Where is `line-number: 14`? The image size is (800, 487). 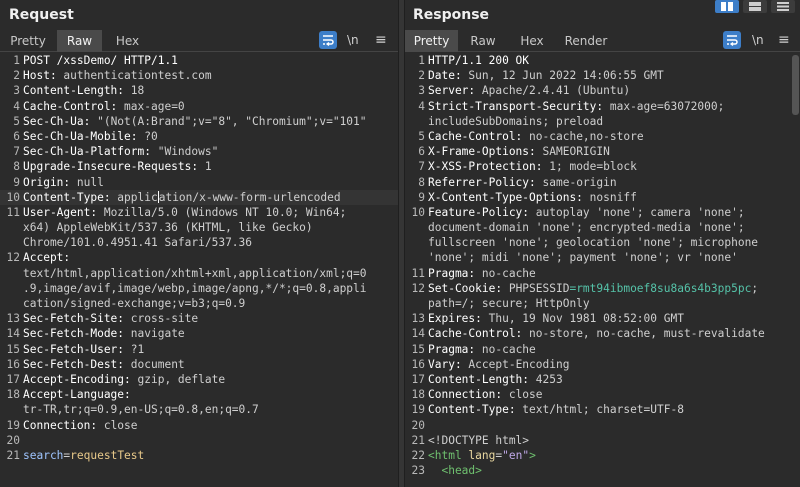 line-number: 14 is located at coordinates (13, 334).